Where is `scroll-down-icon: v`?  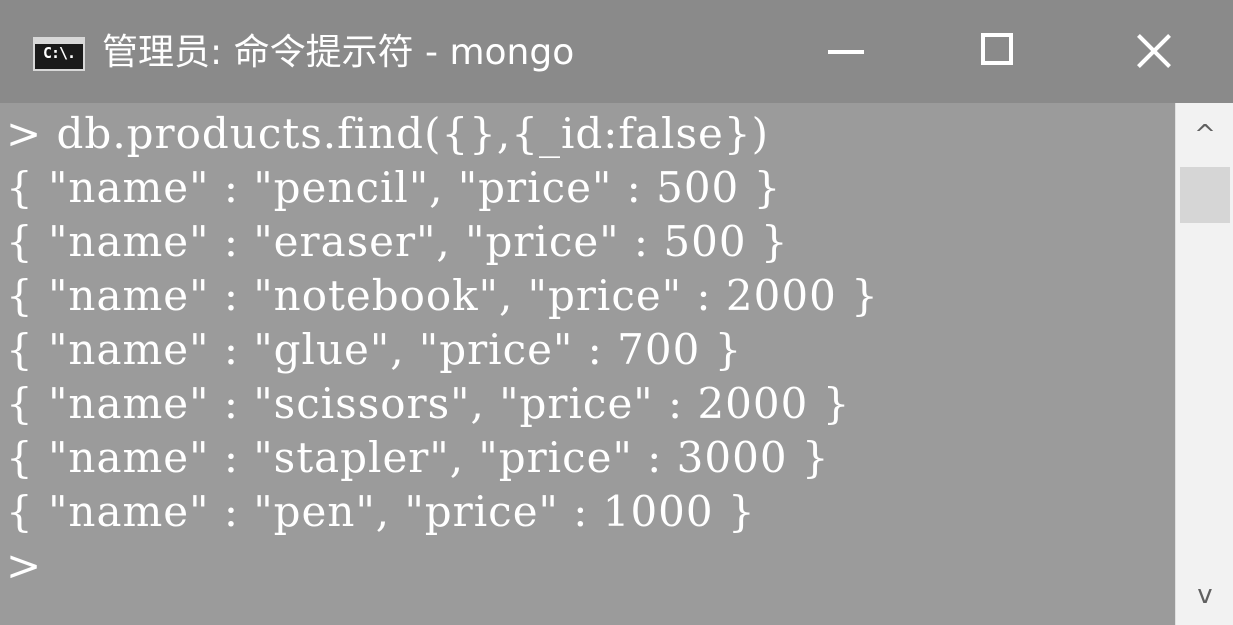 scroll-down-icon: v is located at coordinates (1204, 595).